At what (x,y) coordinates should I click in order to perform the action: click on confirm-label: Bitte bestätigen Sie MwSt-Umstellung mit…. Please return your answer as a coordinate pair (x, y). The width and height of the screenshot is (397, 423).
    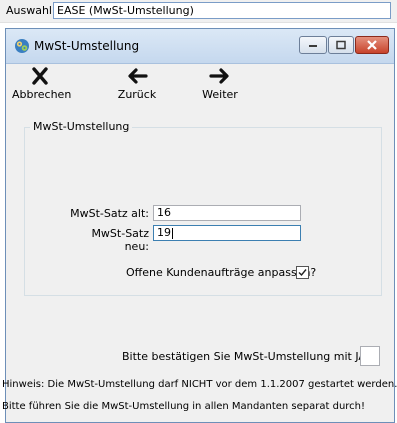
    Looking at the image, I should click on (246, 356).